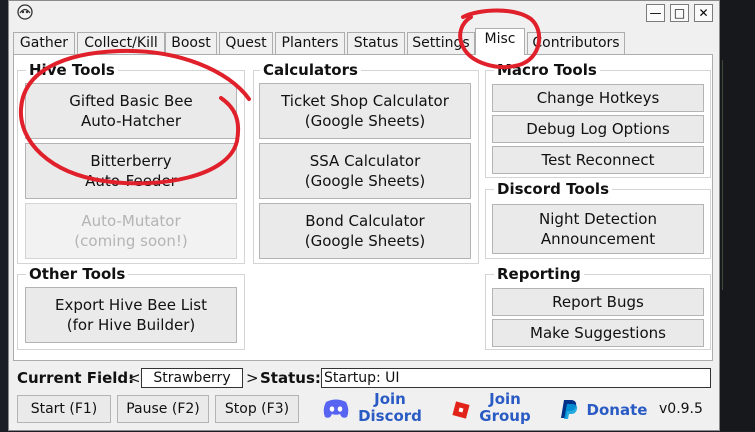 The image size is (755, 432). I want to click on join-discord-line2: Discord, so click(390, 416).